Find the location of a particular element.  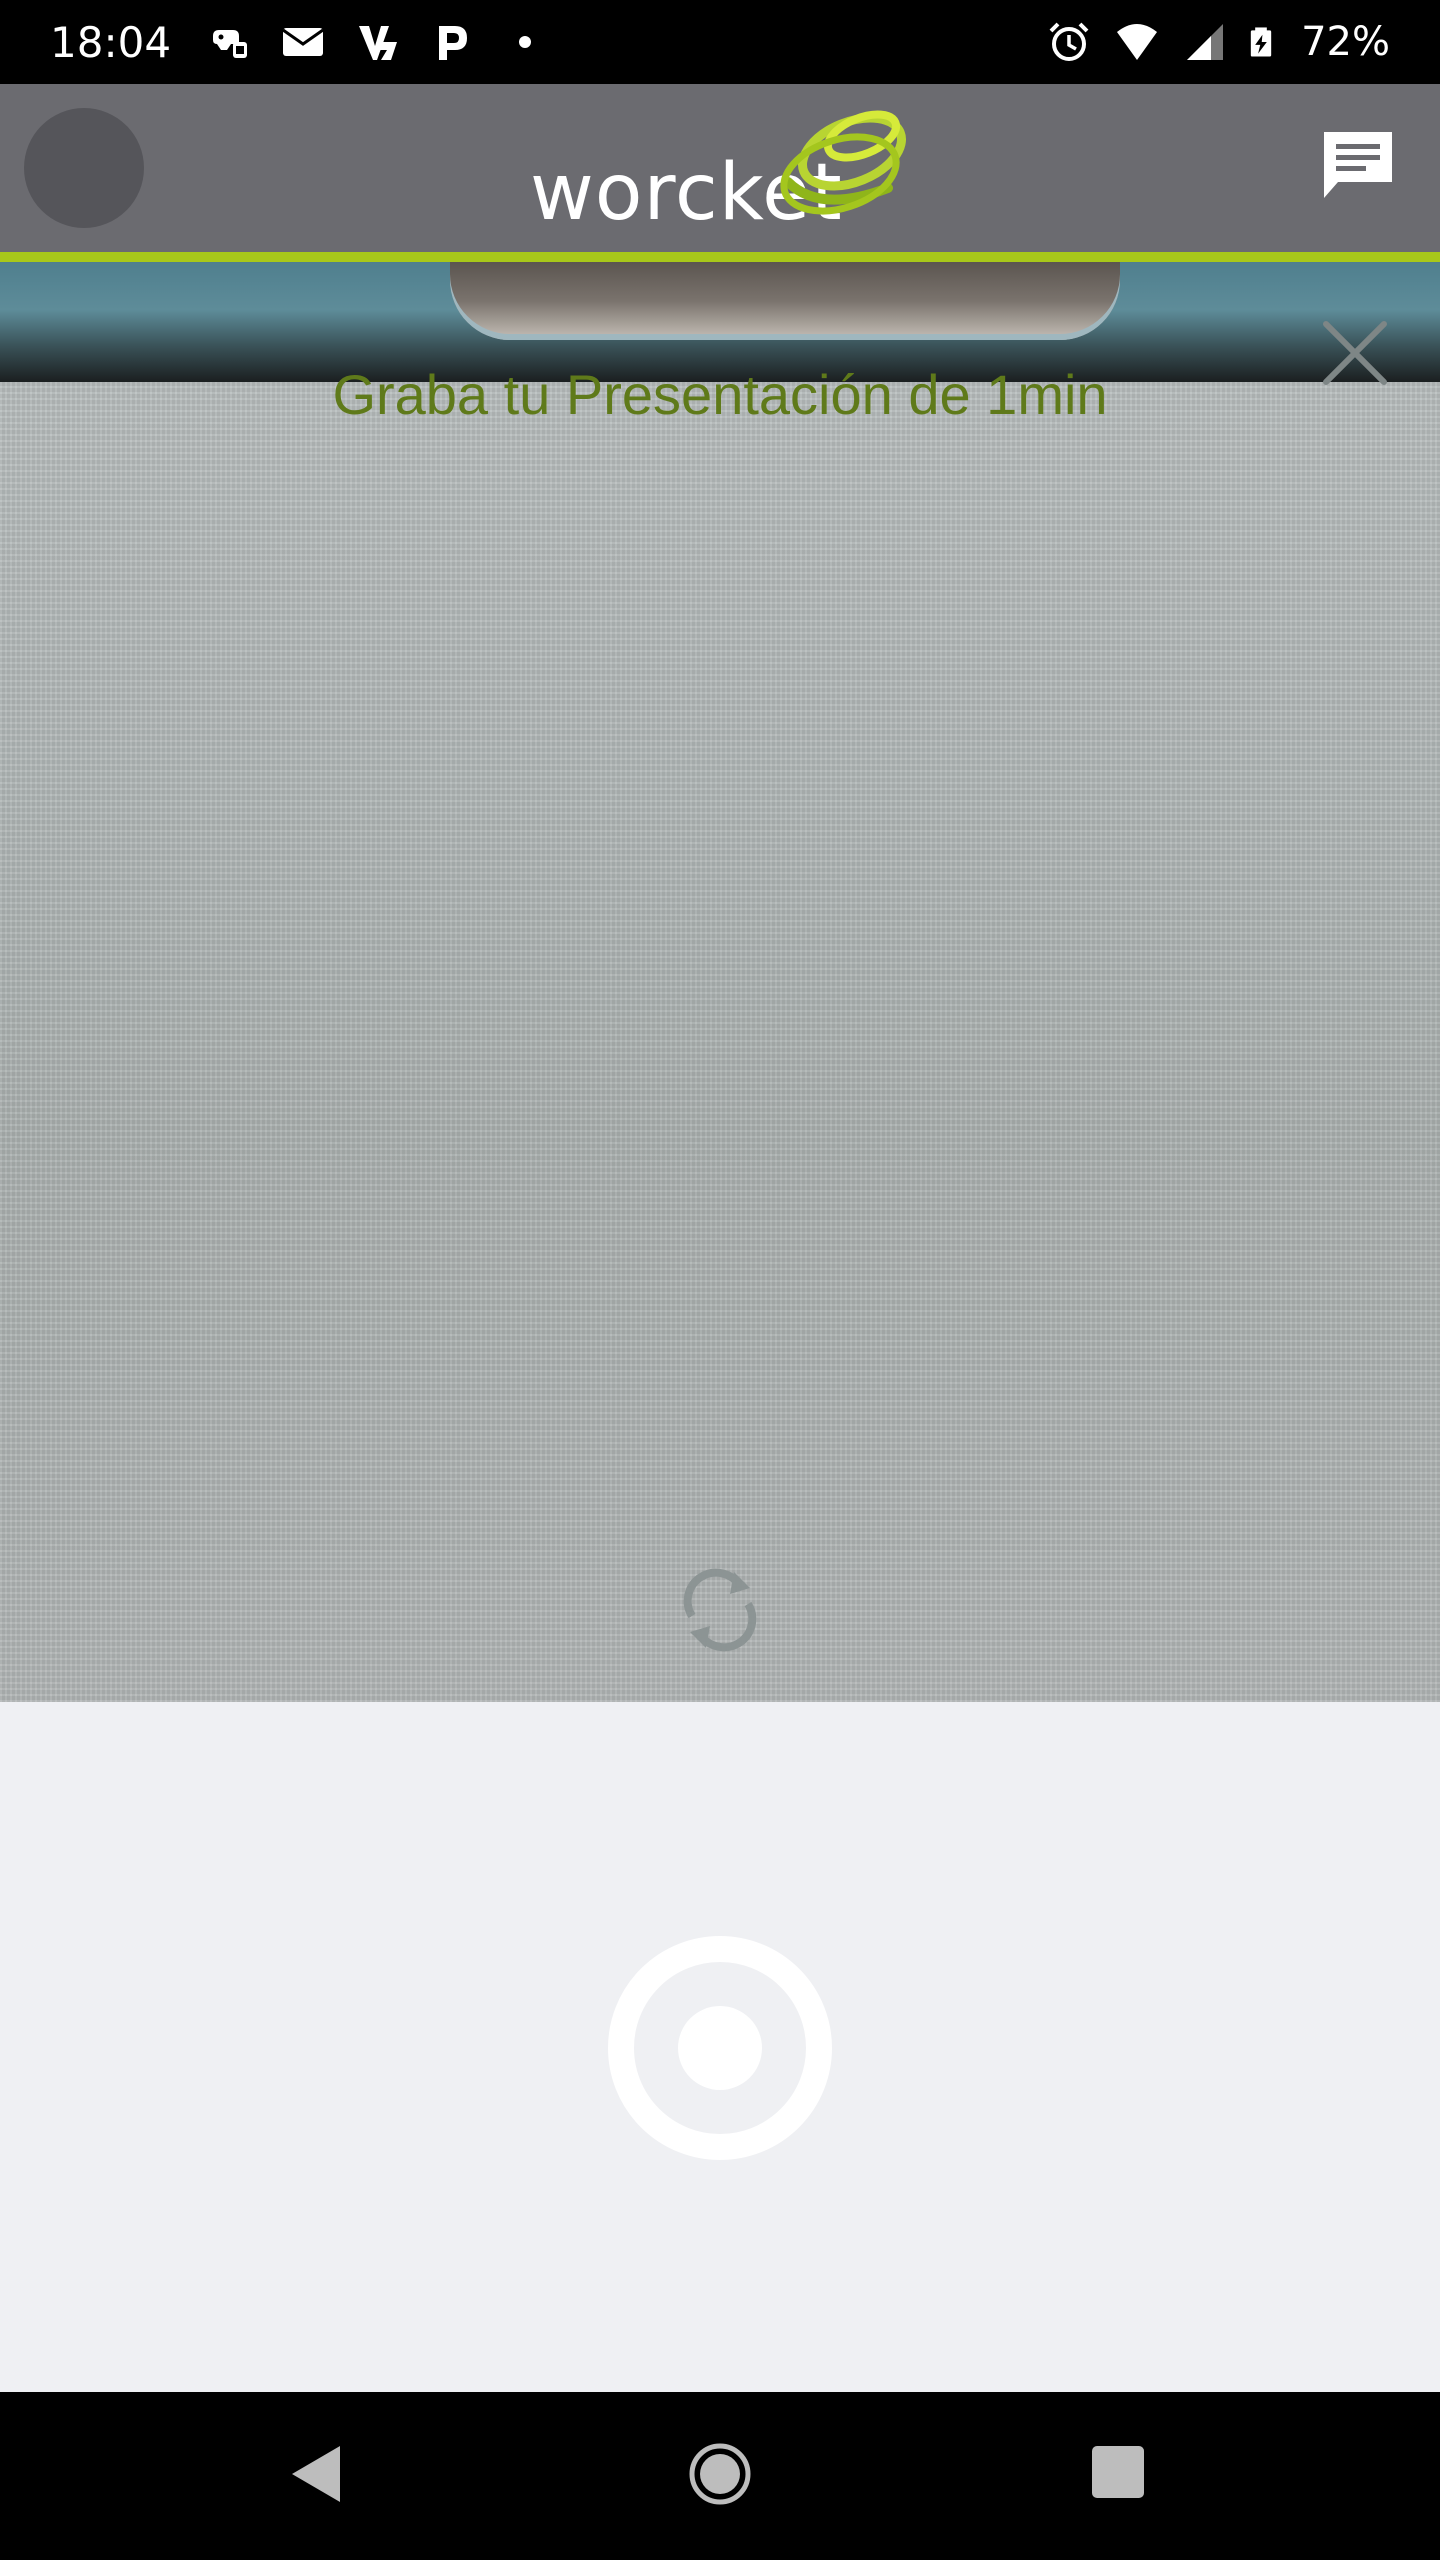

status-icons-right: 72% is located at coordinates (1218, 42).